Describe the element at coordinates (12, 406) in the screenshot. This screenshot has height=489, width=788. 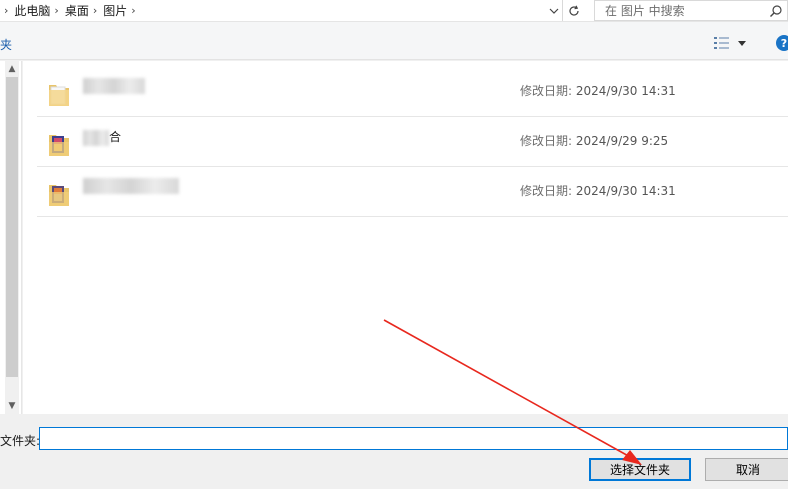
I see `scroll-down-icon: ▼` at that location.